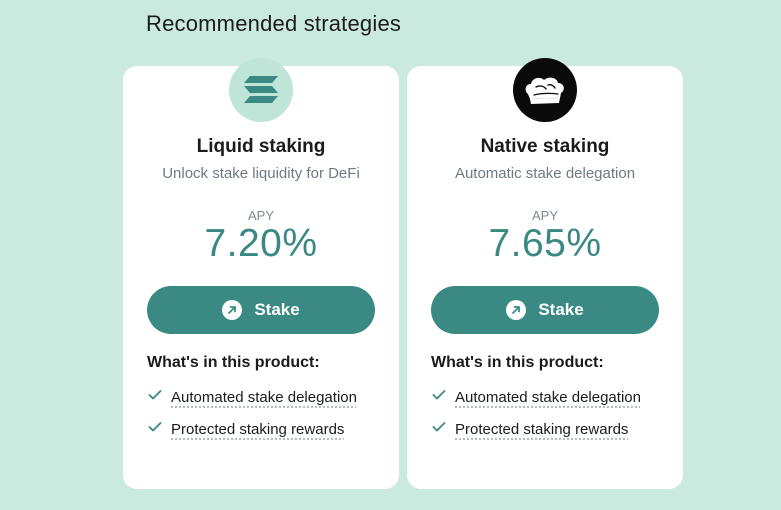 The image size is (781, 510). Describe the element at coordinates (261, 90) in the screenshot. I see `solana-logo-icon` at that location.